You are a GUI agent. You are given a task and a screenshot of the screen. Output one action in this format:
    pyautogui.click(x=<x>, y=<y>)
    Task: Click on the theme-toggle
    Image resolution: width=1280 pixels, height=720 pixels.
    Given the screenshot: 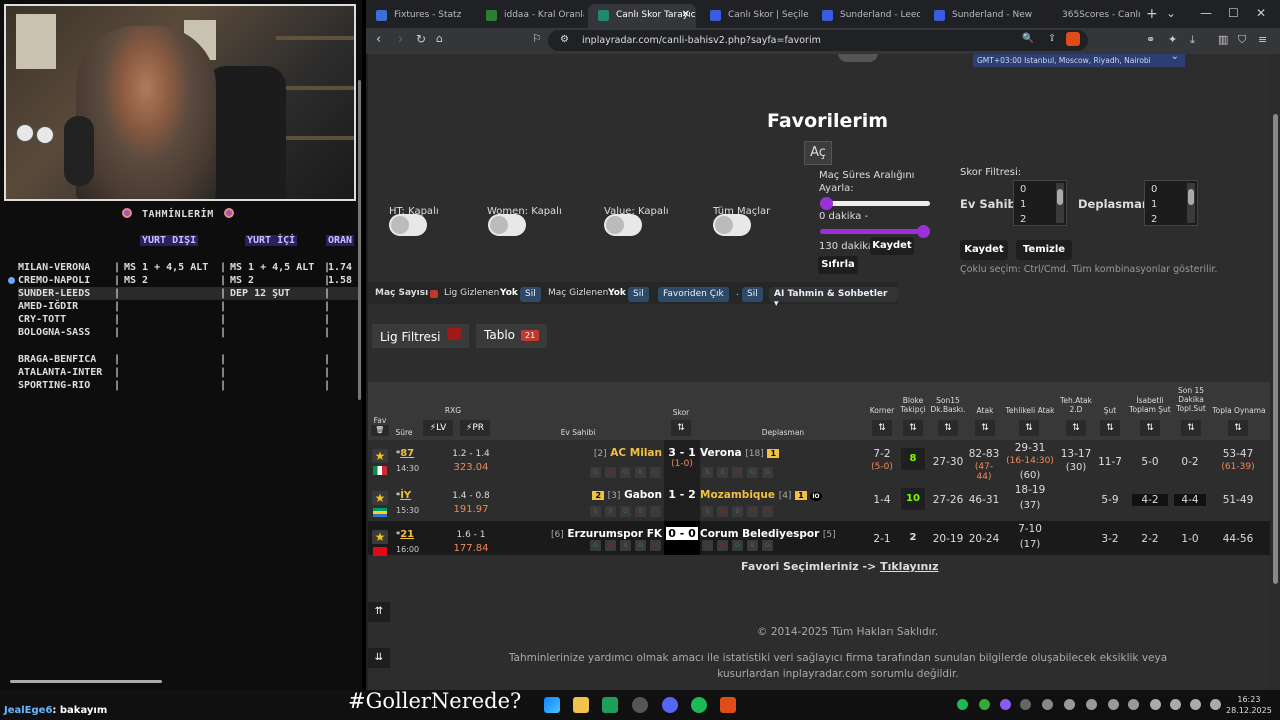 What is the action you would take?
    pyautogui.click(x=858, y=58)
    